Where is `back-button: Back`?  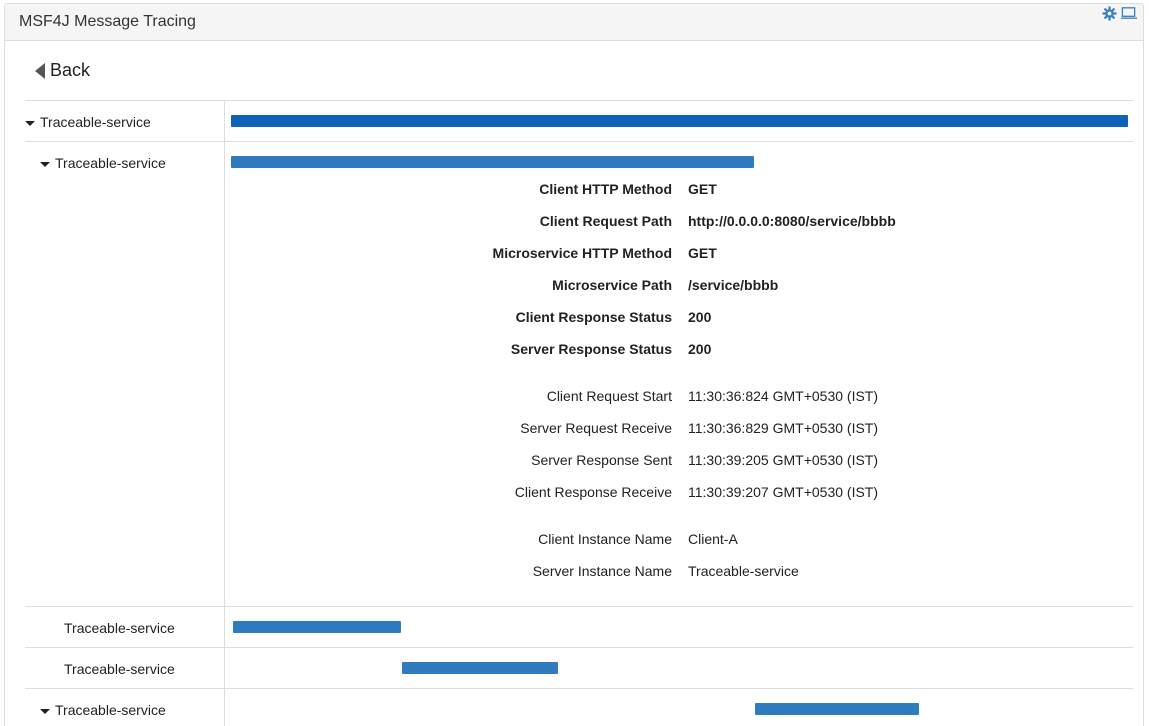 back-button: Back is located at coordinates (62, 70).